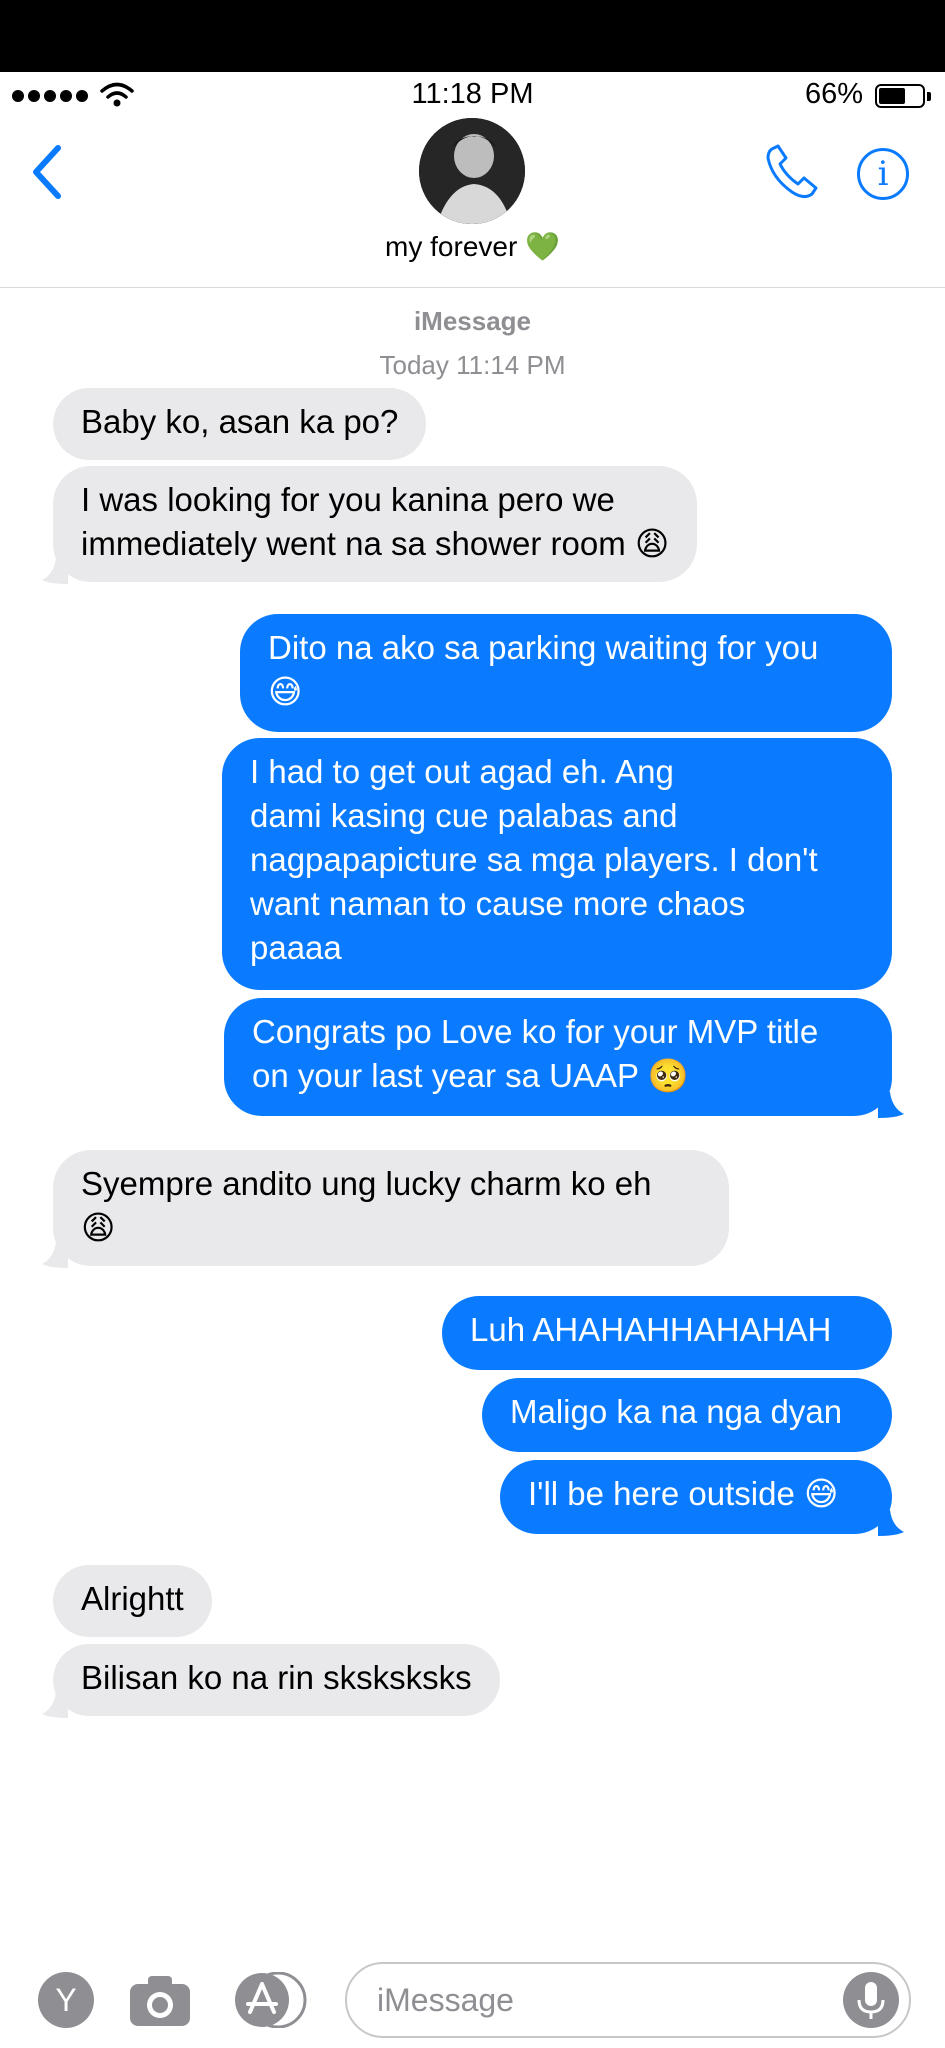 This screenshot has width=945, height=2048. Describe the element at coordinates (667, 1333) in the screenshot. I see `outgoing-message: Luh AHAHAHHAHAHAH` at that location.